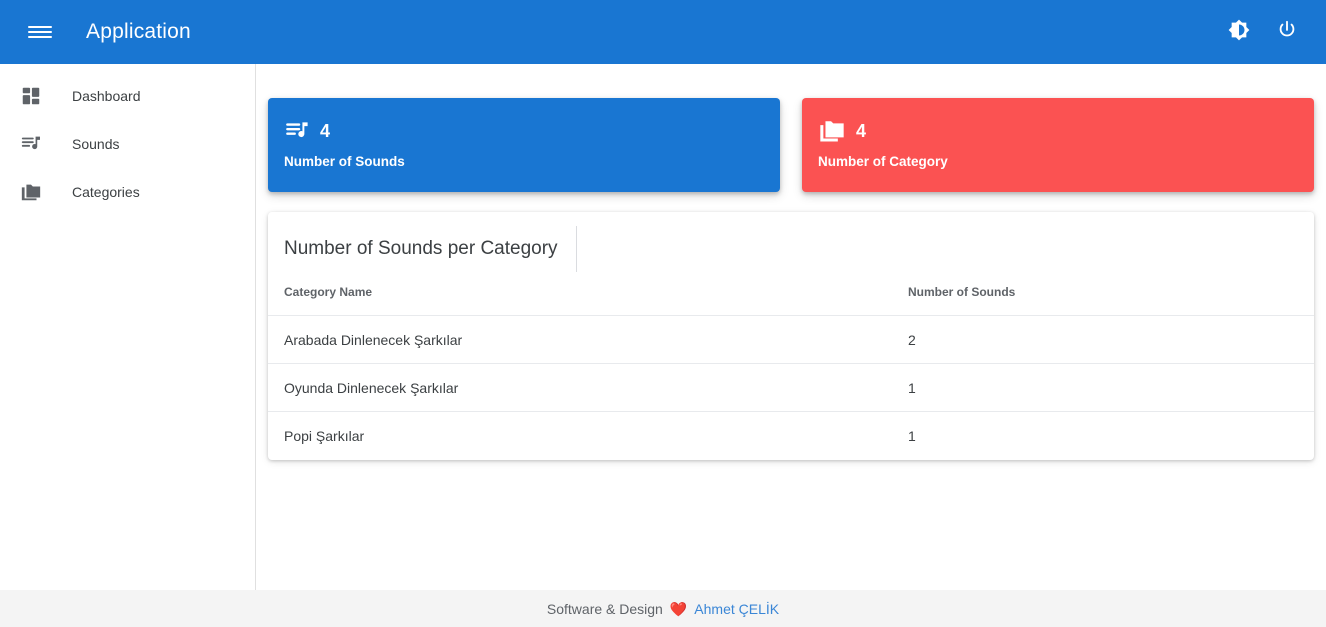 This screenshot has width=1326, height=627. Describe the element at coordinates (36, 96) in the screenshot. I see `dashboard-grid-icon` at that location.